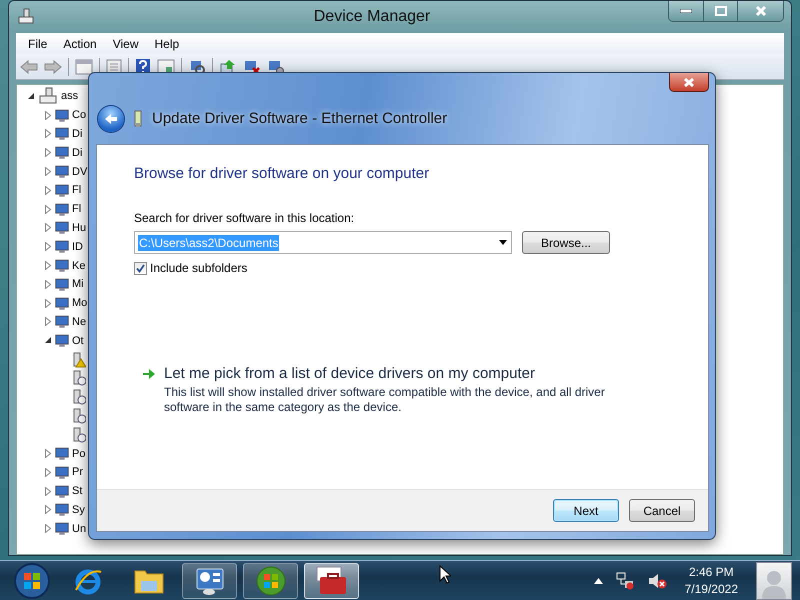 The width and height of the screenshot is (800, 600). I want to click on clock: 2:46 PM 7/19/2022, so click(711, 581).